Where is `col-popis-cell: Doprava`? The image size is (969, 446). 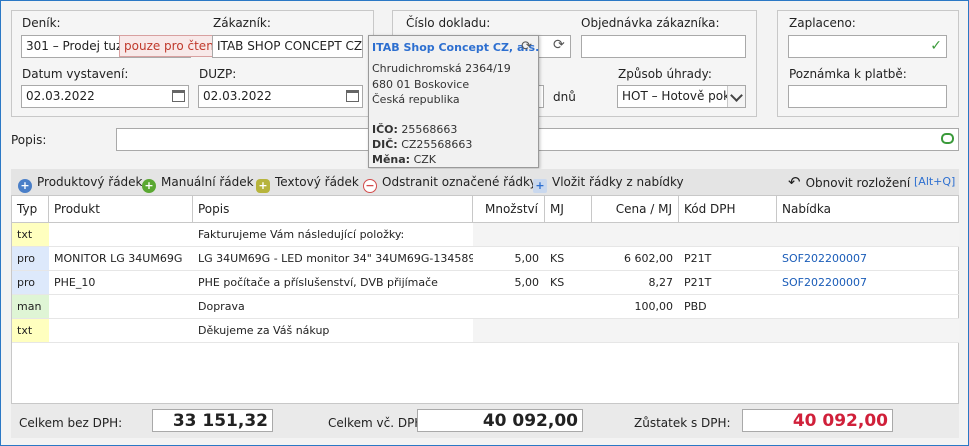 col-popis-cell: Doprava is located at coordinates (333, 307).